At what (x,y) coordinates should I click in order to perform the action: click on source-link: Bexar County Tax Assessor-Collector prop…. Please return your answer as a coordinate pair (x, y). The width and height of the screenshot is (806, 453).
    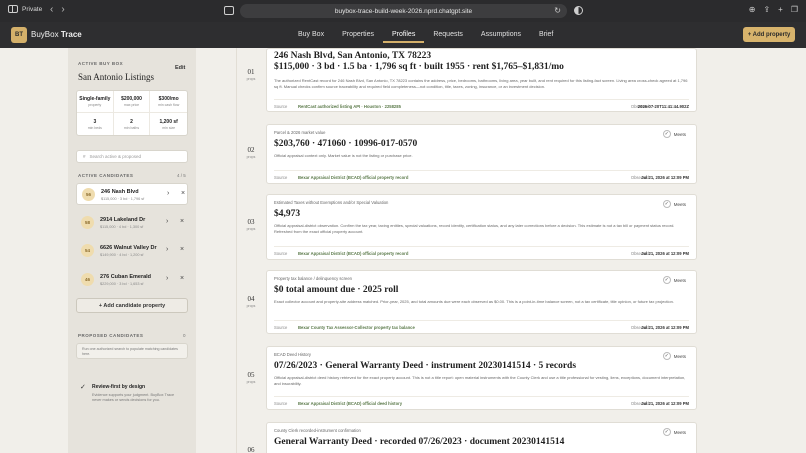
    Looking at the image, I should click on (356, 327).